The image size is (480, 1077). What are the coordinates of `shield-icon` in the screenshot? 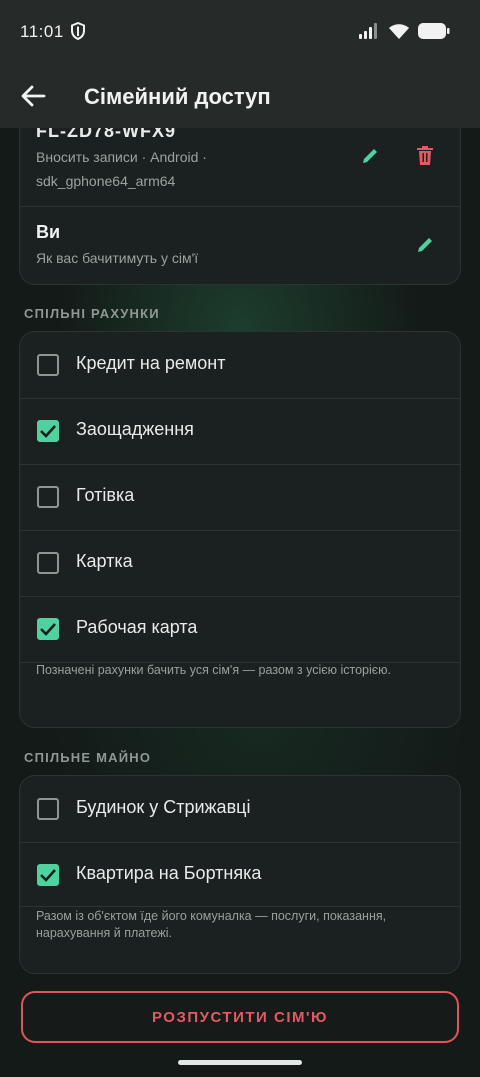 It's located at (78, 31).